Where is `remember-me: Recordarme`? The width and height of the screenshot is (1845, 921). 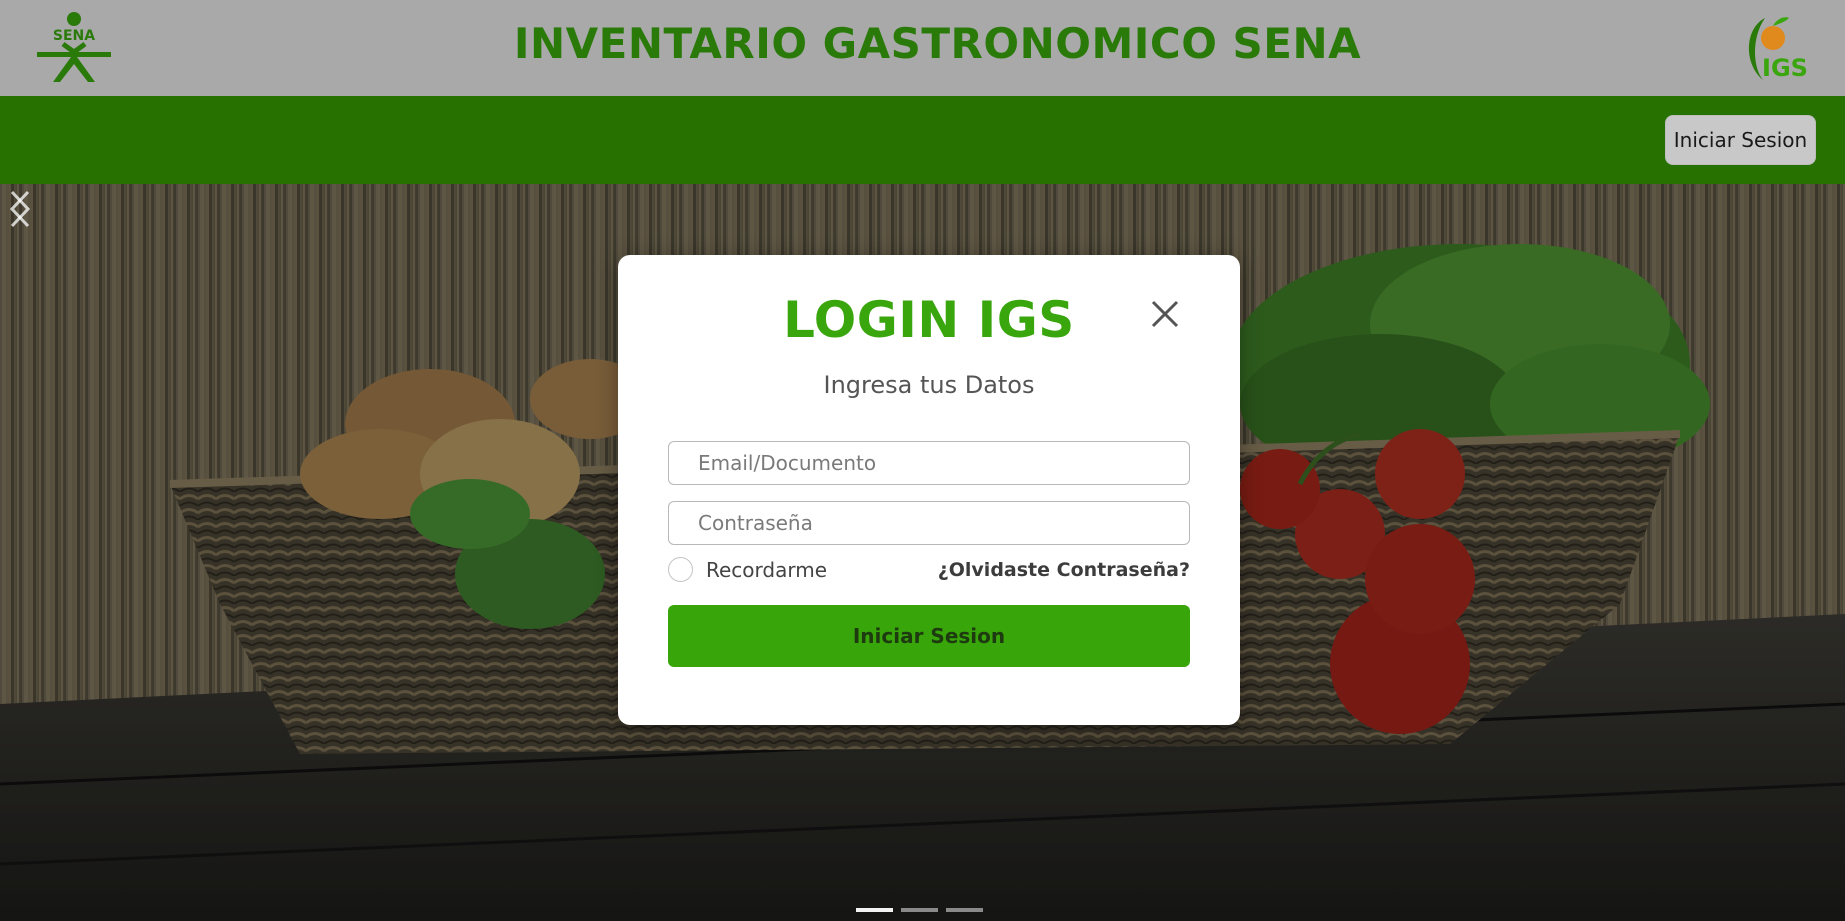
remember-me: Recordarme is located at coordinates (747, 569).